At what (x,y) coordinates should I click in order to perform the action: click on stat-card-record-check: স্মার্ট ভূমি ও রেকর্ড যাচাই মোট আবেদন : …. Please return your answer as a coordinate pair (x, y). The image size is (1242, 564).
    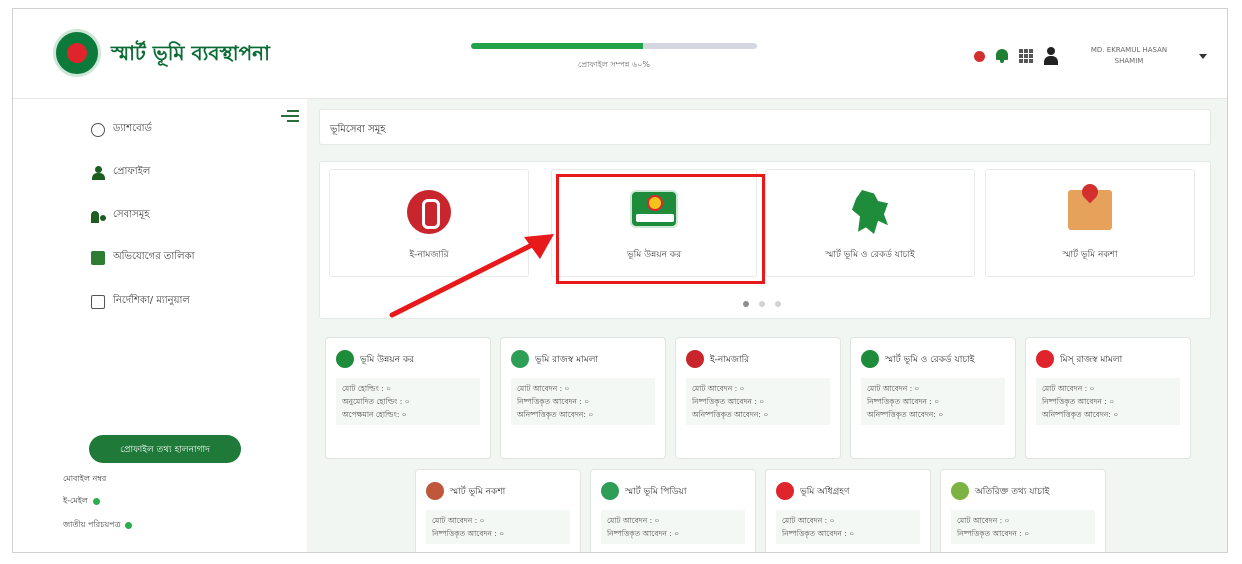
    Looking at the image, I should click on (933, 398).